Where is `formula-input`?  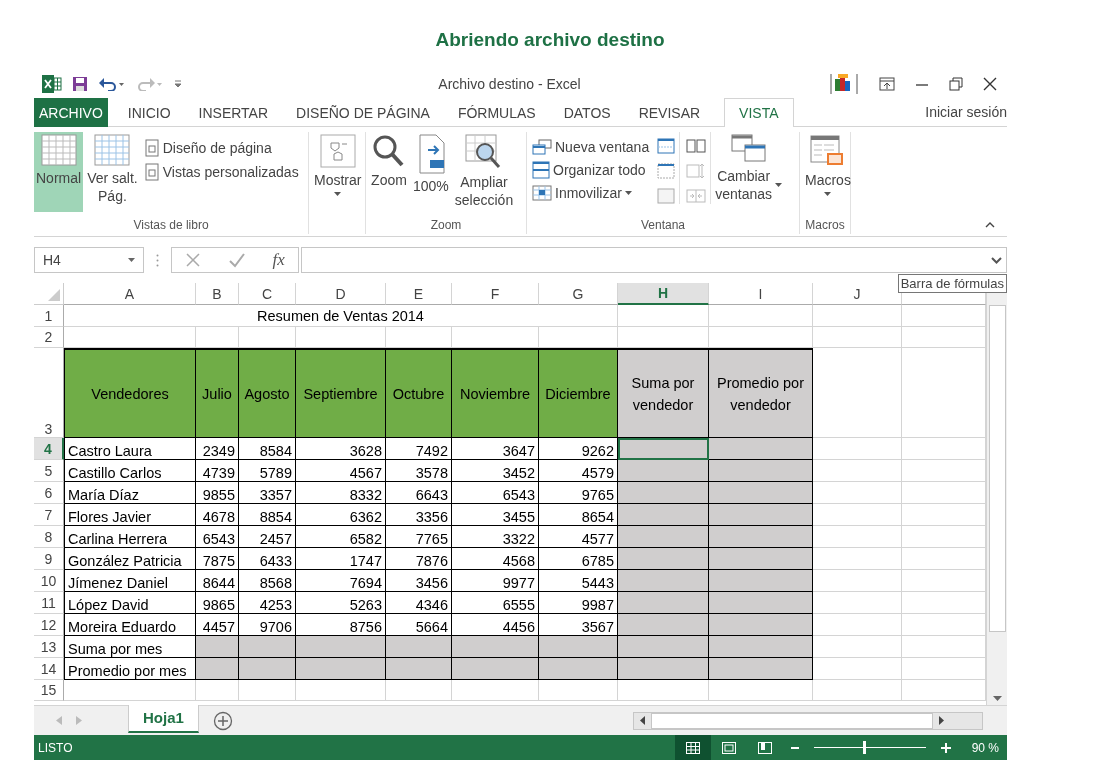
formula-input is located at coordinates (654, 260).